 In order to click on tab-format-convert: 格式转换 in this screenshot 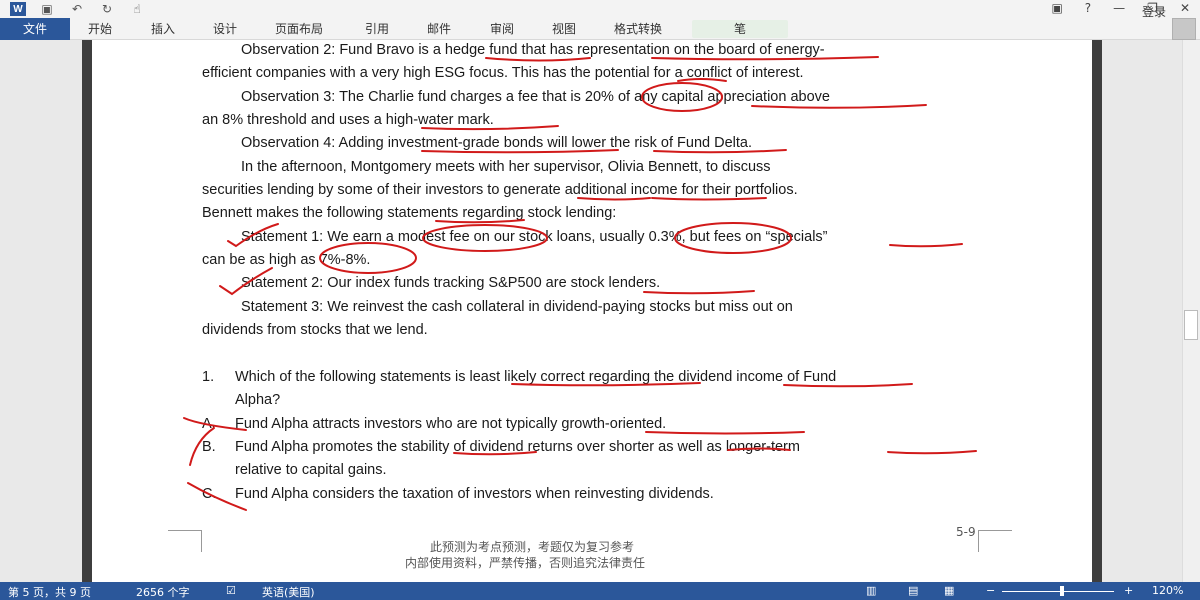, I will do `click(638, 29)`.